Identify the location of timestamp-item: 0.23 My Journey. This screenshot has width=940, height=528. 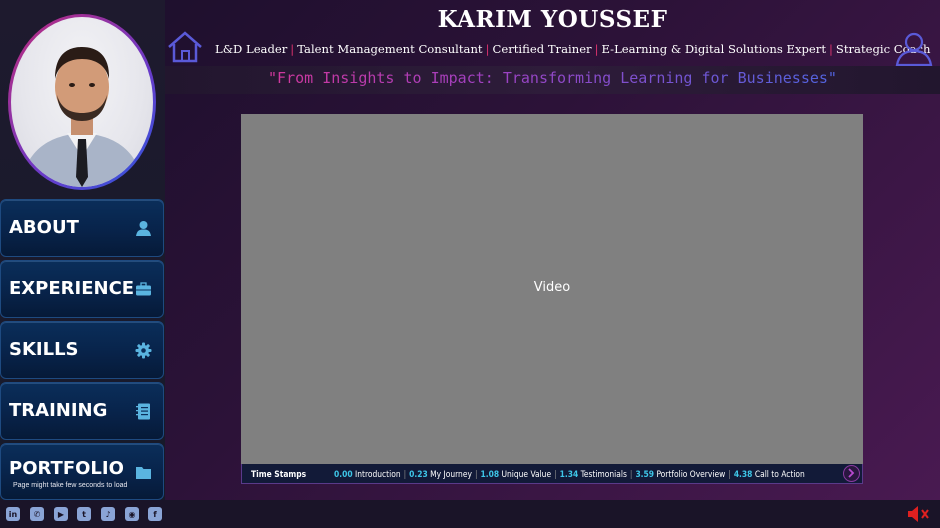
(440, 474).